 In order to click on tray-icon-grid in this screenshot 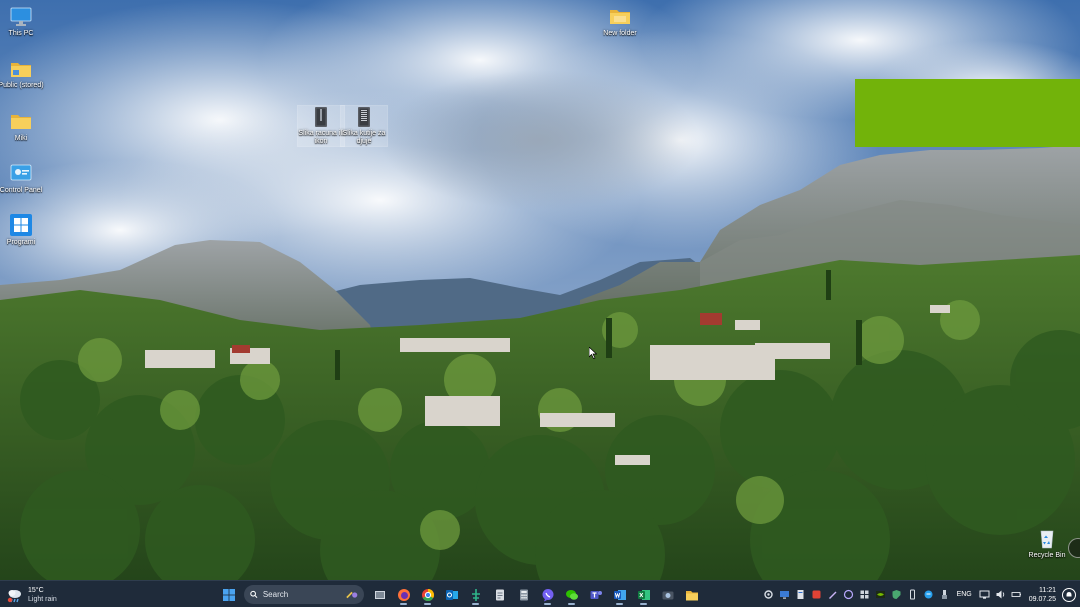, I will do `click(864, 594)`.